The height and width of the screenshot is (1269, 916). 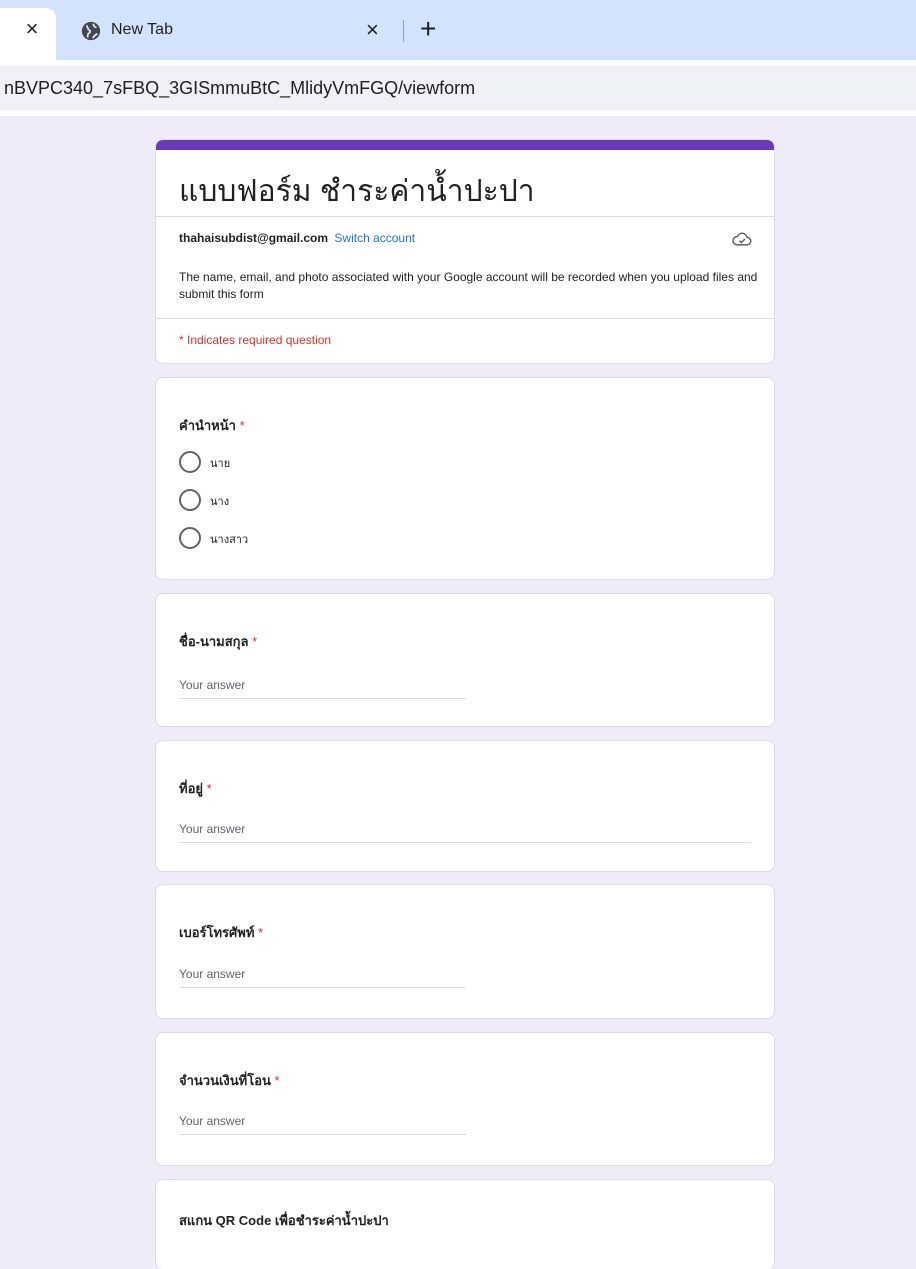 What do you see at coordinates (465, 806) in the screenshot?
I see `question-card-address: ที่อยู่ *` at bounding box center [465, 806].